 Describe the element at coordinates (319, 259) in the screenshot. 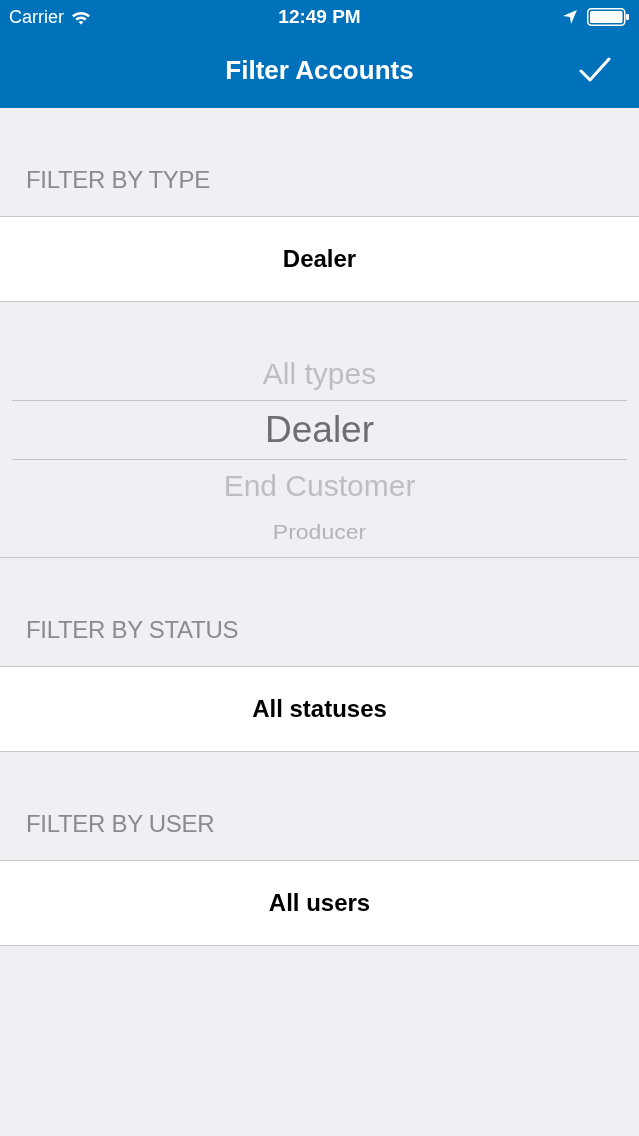

I see `filter-value-row: Dealer` at that location.